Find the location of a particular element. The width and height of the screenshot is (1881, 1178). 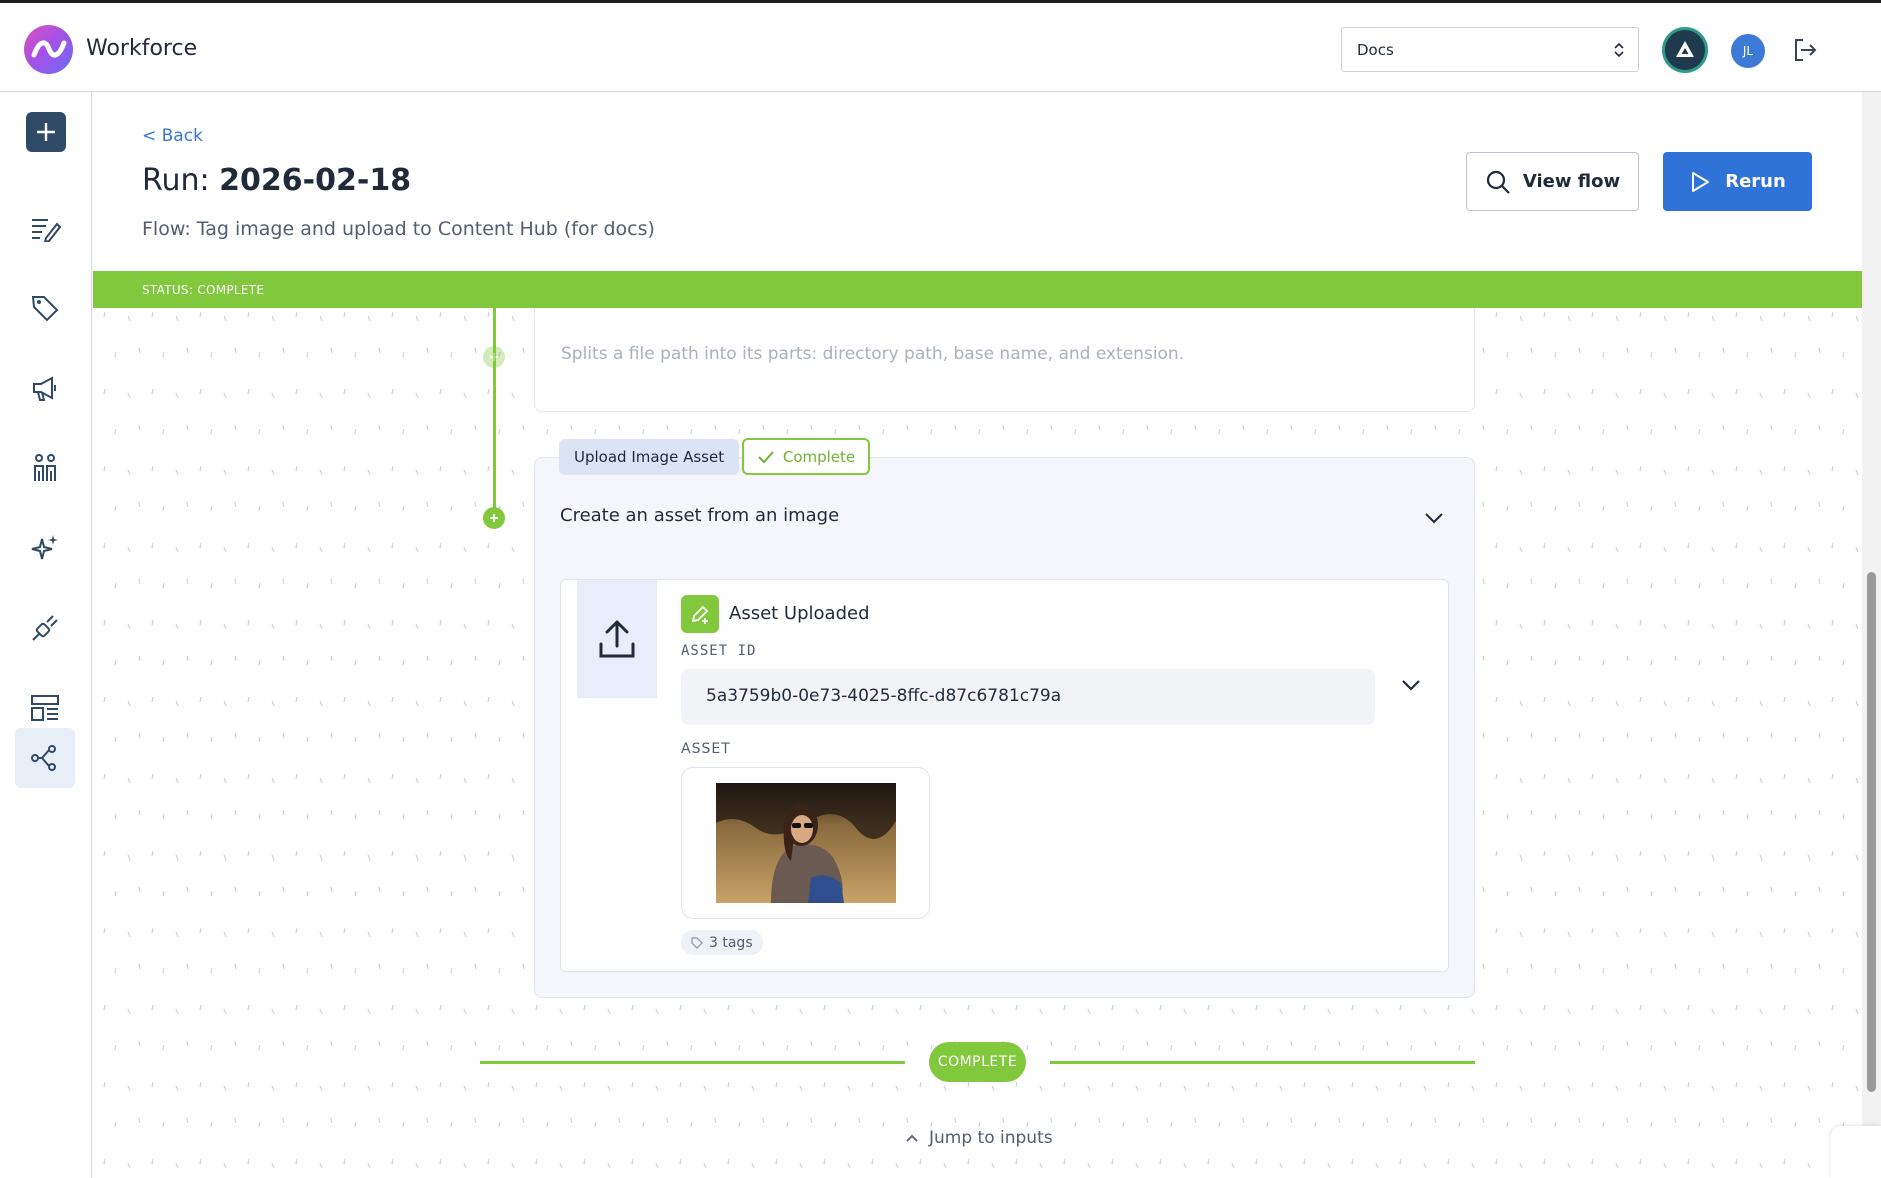

flow-complete-badge: COMPLETE is located at coordinates (977, 1062).